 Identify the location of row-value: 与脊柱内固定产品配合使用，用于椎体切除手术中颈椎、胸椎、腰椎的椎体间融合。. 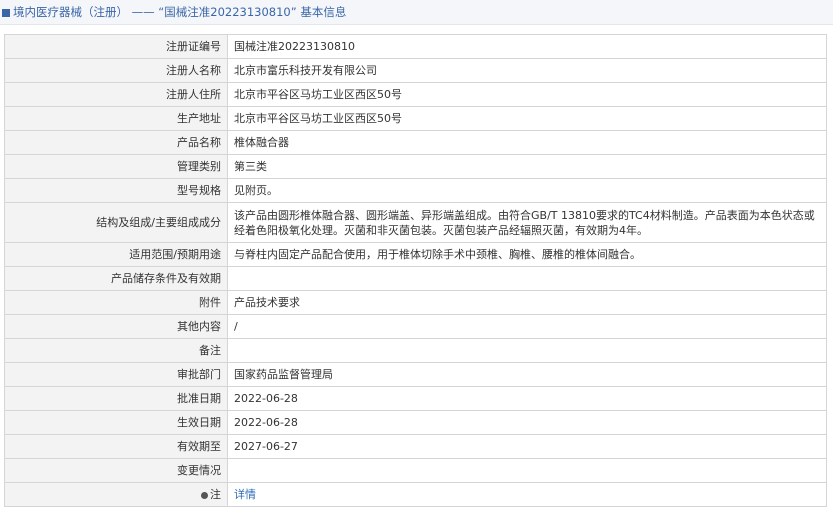
(527, 254).